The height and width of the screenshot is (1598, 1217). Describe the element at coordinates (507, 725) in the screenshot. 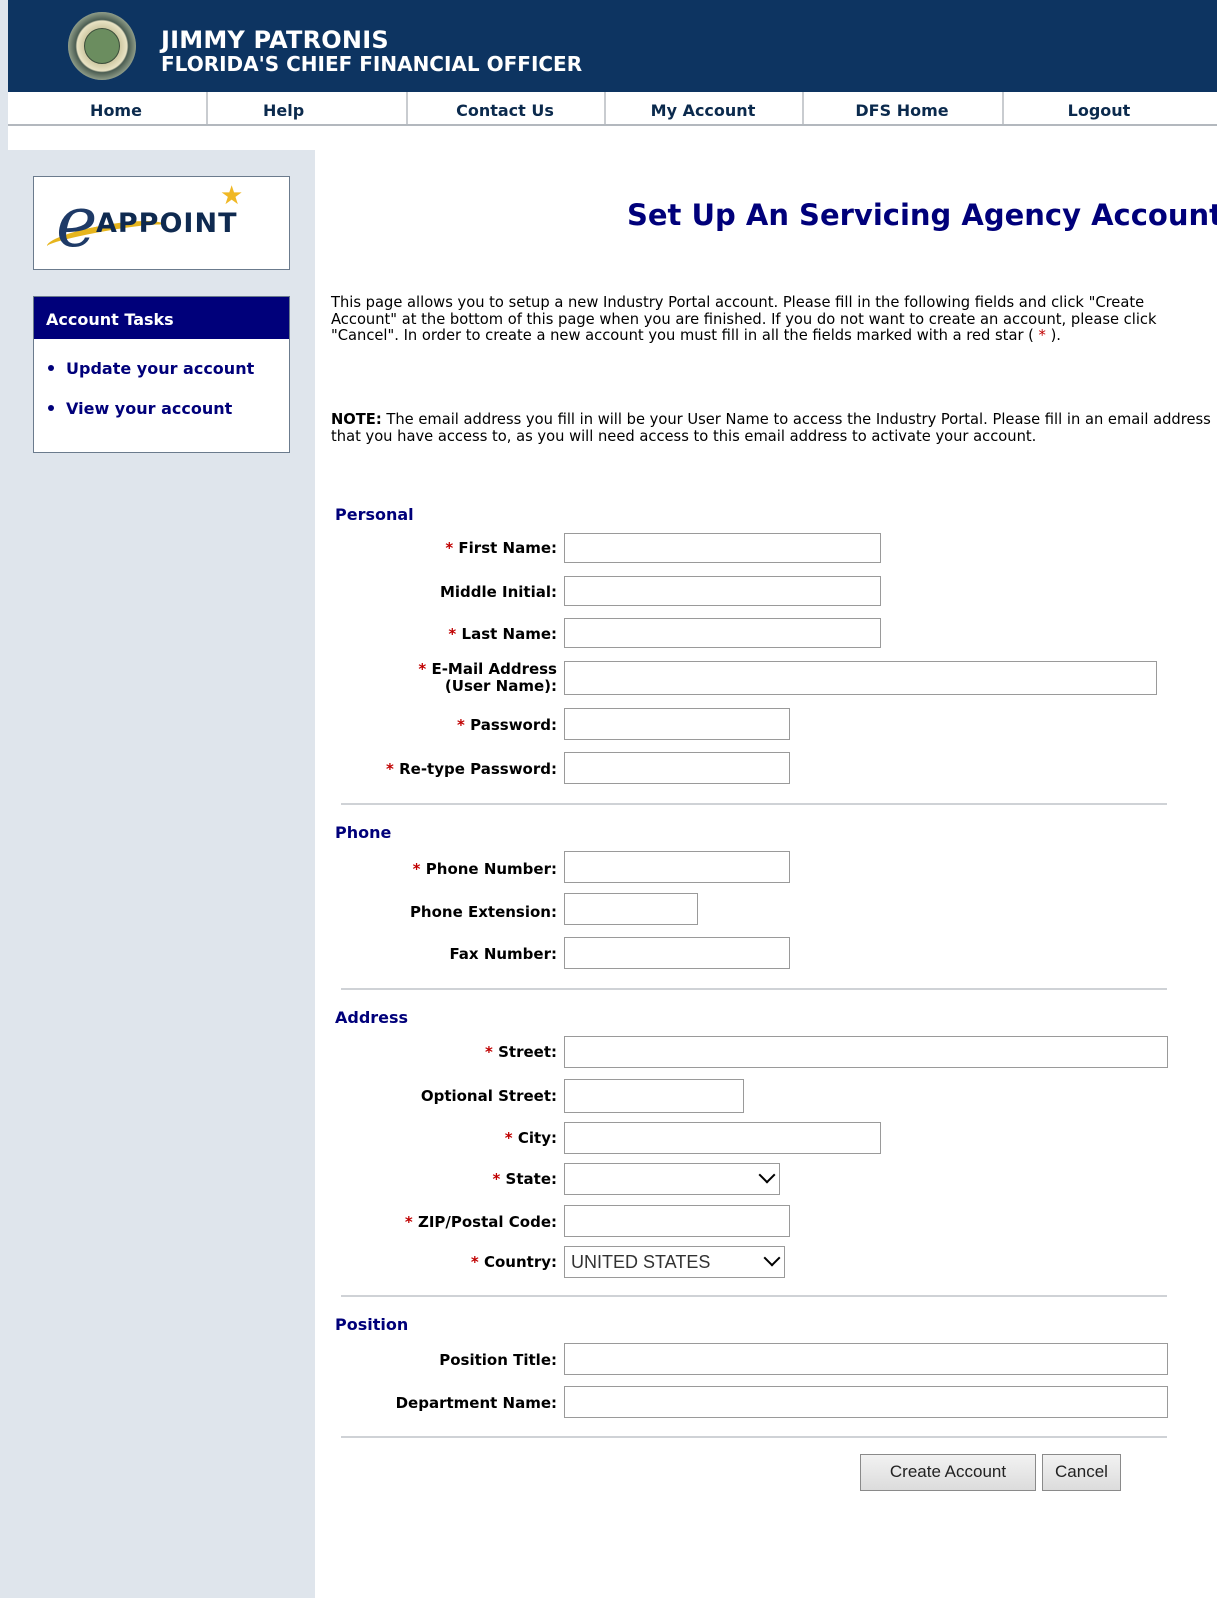

I see `label-password: * Password:` at that location.